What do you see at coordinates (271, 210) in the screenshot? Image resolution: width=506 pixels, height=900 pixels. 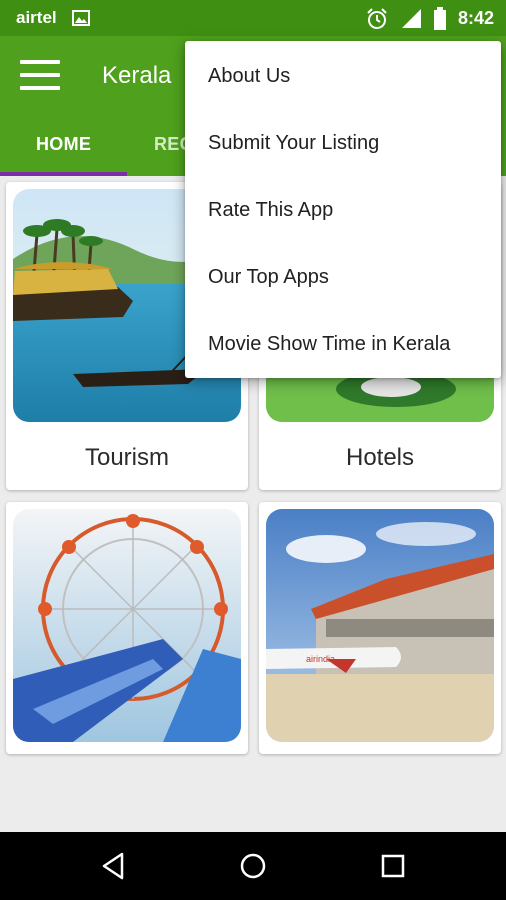 I see `menu-item-label: Rate This App` at bounding box center [271, 210].